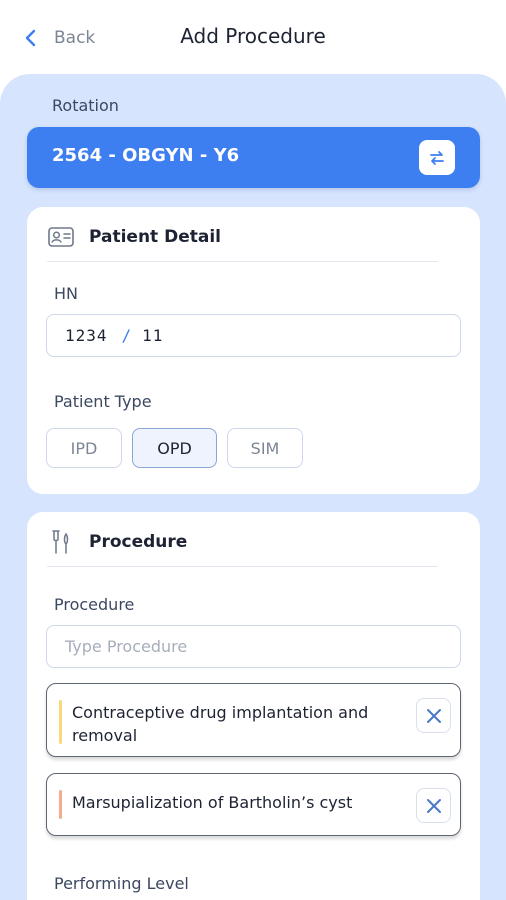  Describe the element at coordinates (86, 335) in the screenshot. I see `hn-part1: 1234` at that location.